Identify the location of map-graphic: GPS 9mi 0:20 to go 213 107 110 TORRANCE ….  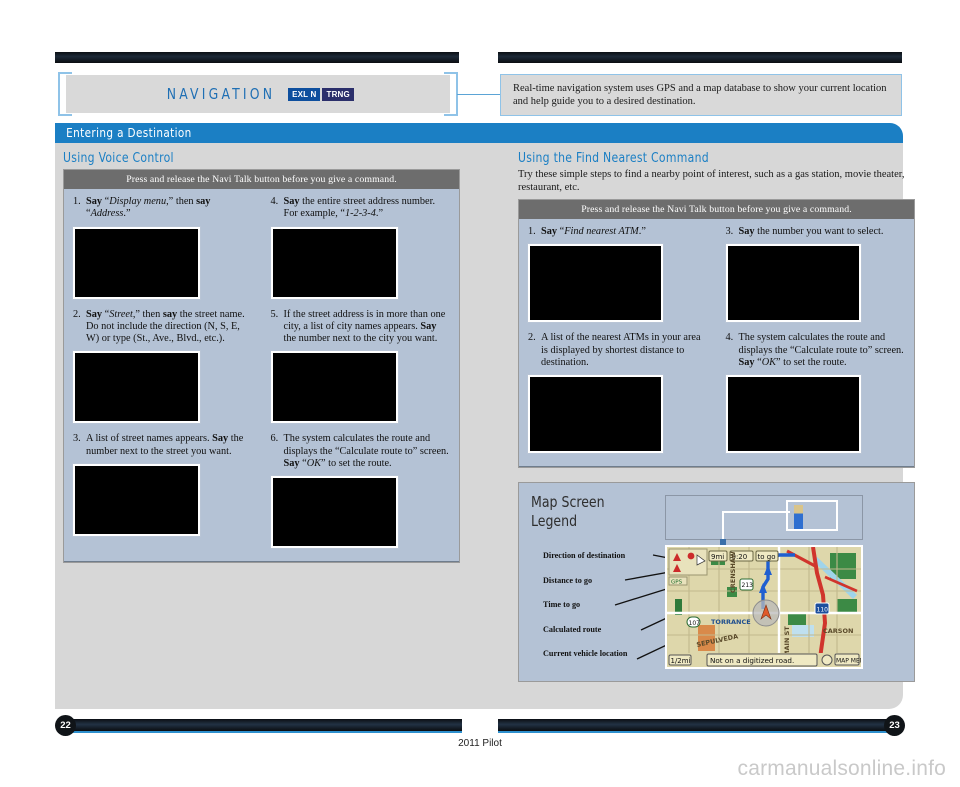
(764, 607).